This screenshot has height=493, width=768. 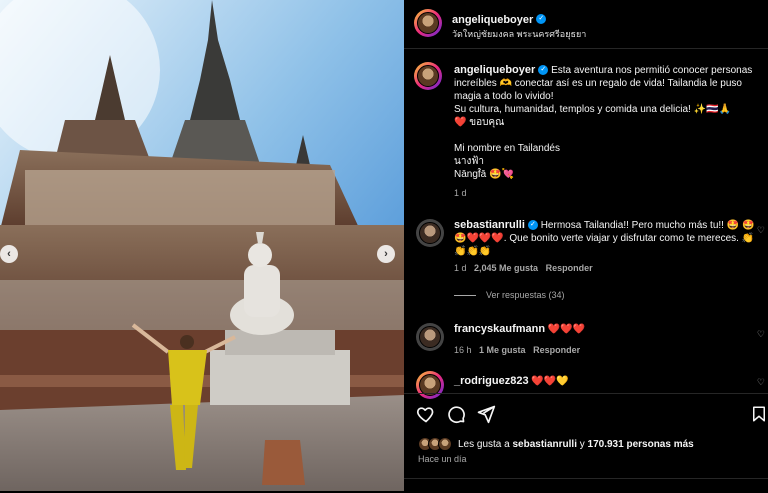 I want to click on divider, so click(x=465, y=295).